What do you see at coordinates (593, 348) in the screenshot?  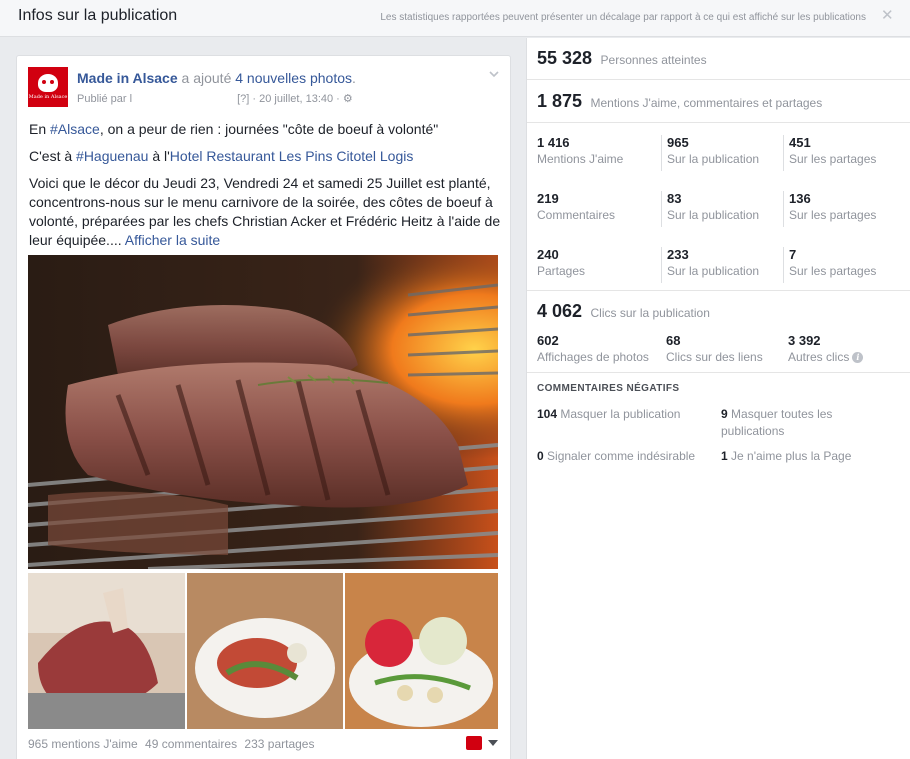 I see `stat-cell: 602 Affichages de photos` at bounding box center [593, 348].